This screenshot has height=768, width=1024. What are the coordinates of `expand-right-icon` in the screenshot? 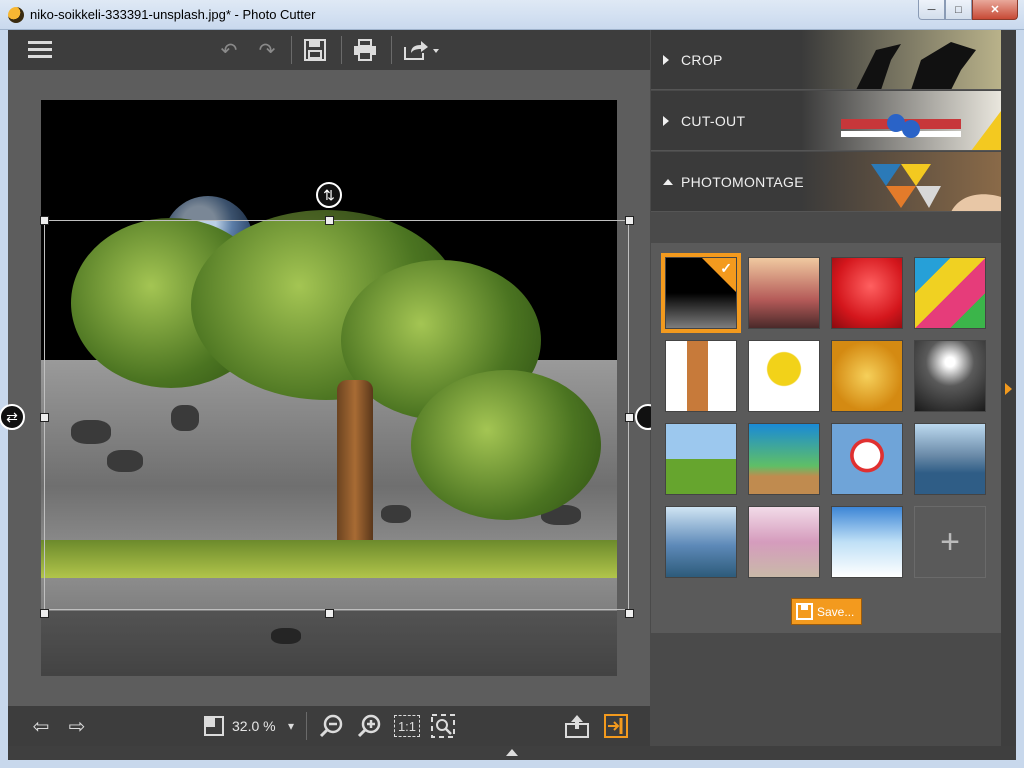 It's located at (1008, 389).